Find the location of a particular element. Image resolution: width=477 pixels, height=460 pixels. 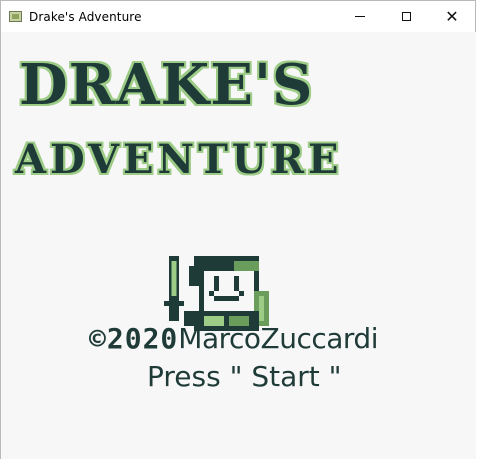

minimize-icon is located at coordinates (360, 16).